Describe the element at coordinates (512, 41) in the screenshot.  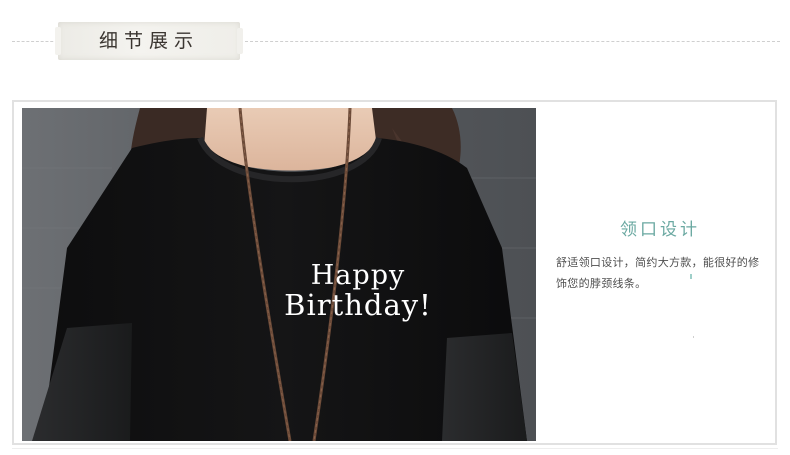
I see `header-divider-right` at that location.